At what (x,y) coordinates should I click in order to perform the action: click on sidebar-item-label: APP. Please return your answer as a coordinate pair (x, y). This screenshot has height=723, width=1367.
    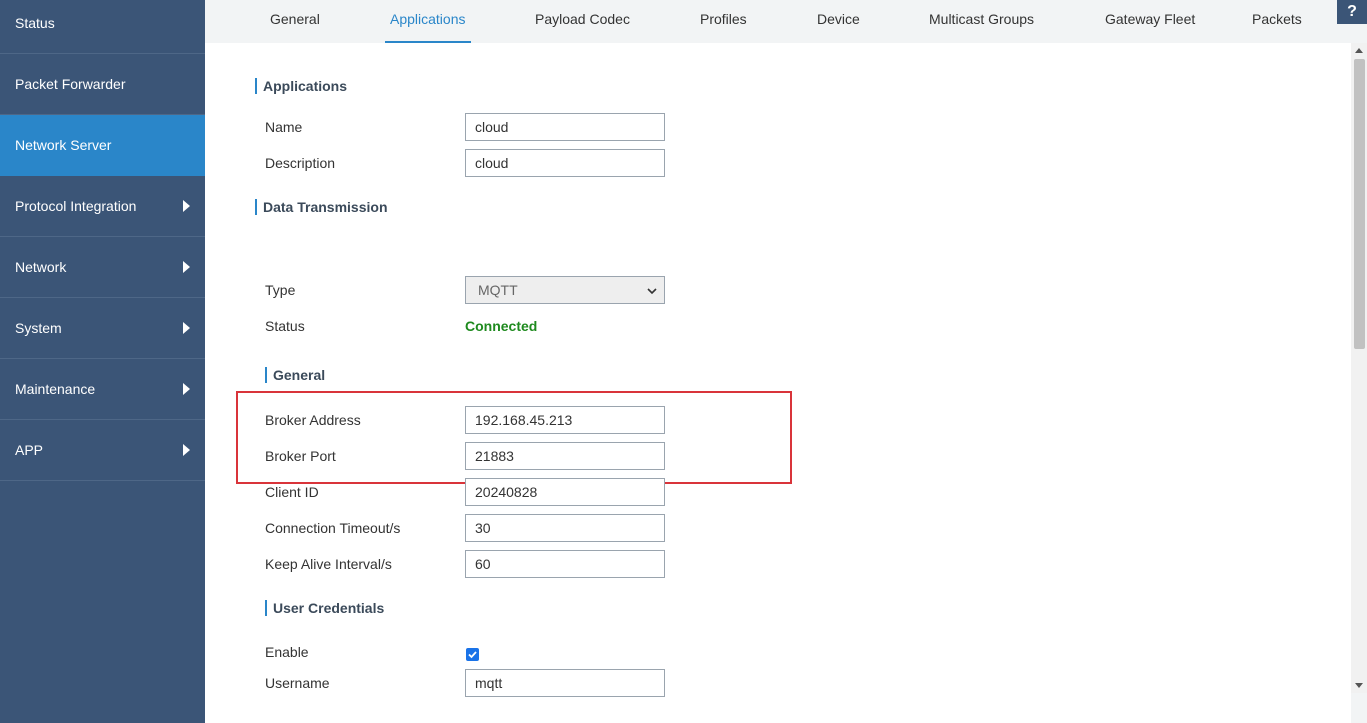
    Looking at the image, I should click on (29, 450).